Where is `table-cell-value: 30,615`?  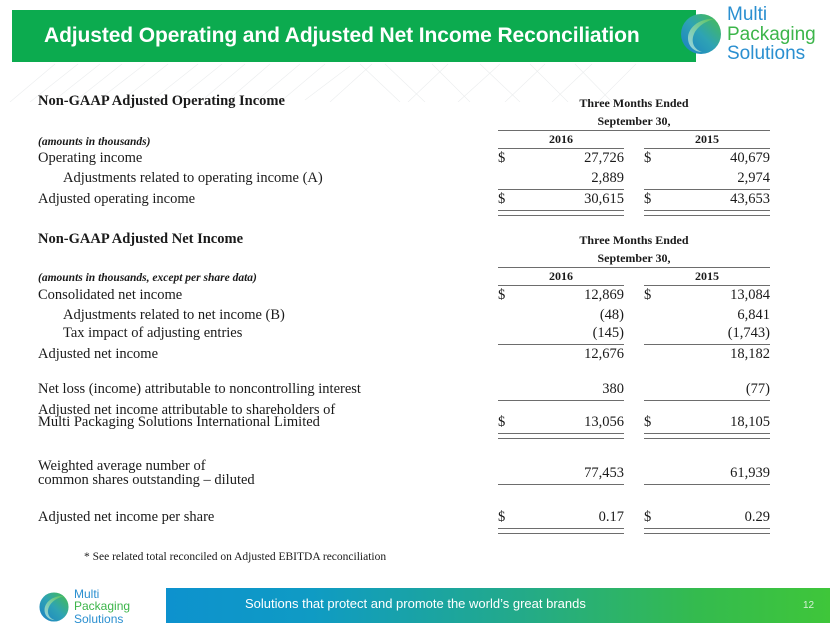
table-cell-value: 30,615 is located at coordinates (604, 199).